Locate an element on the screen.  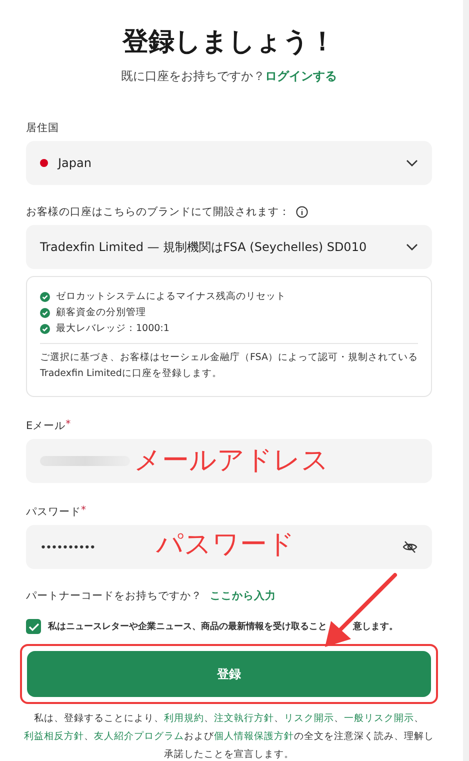
field-label: お客様の口座はこちらのブランドにて開設されます： is located at coordinates (158, 212).